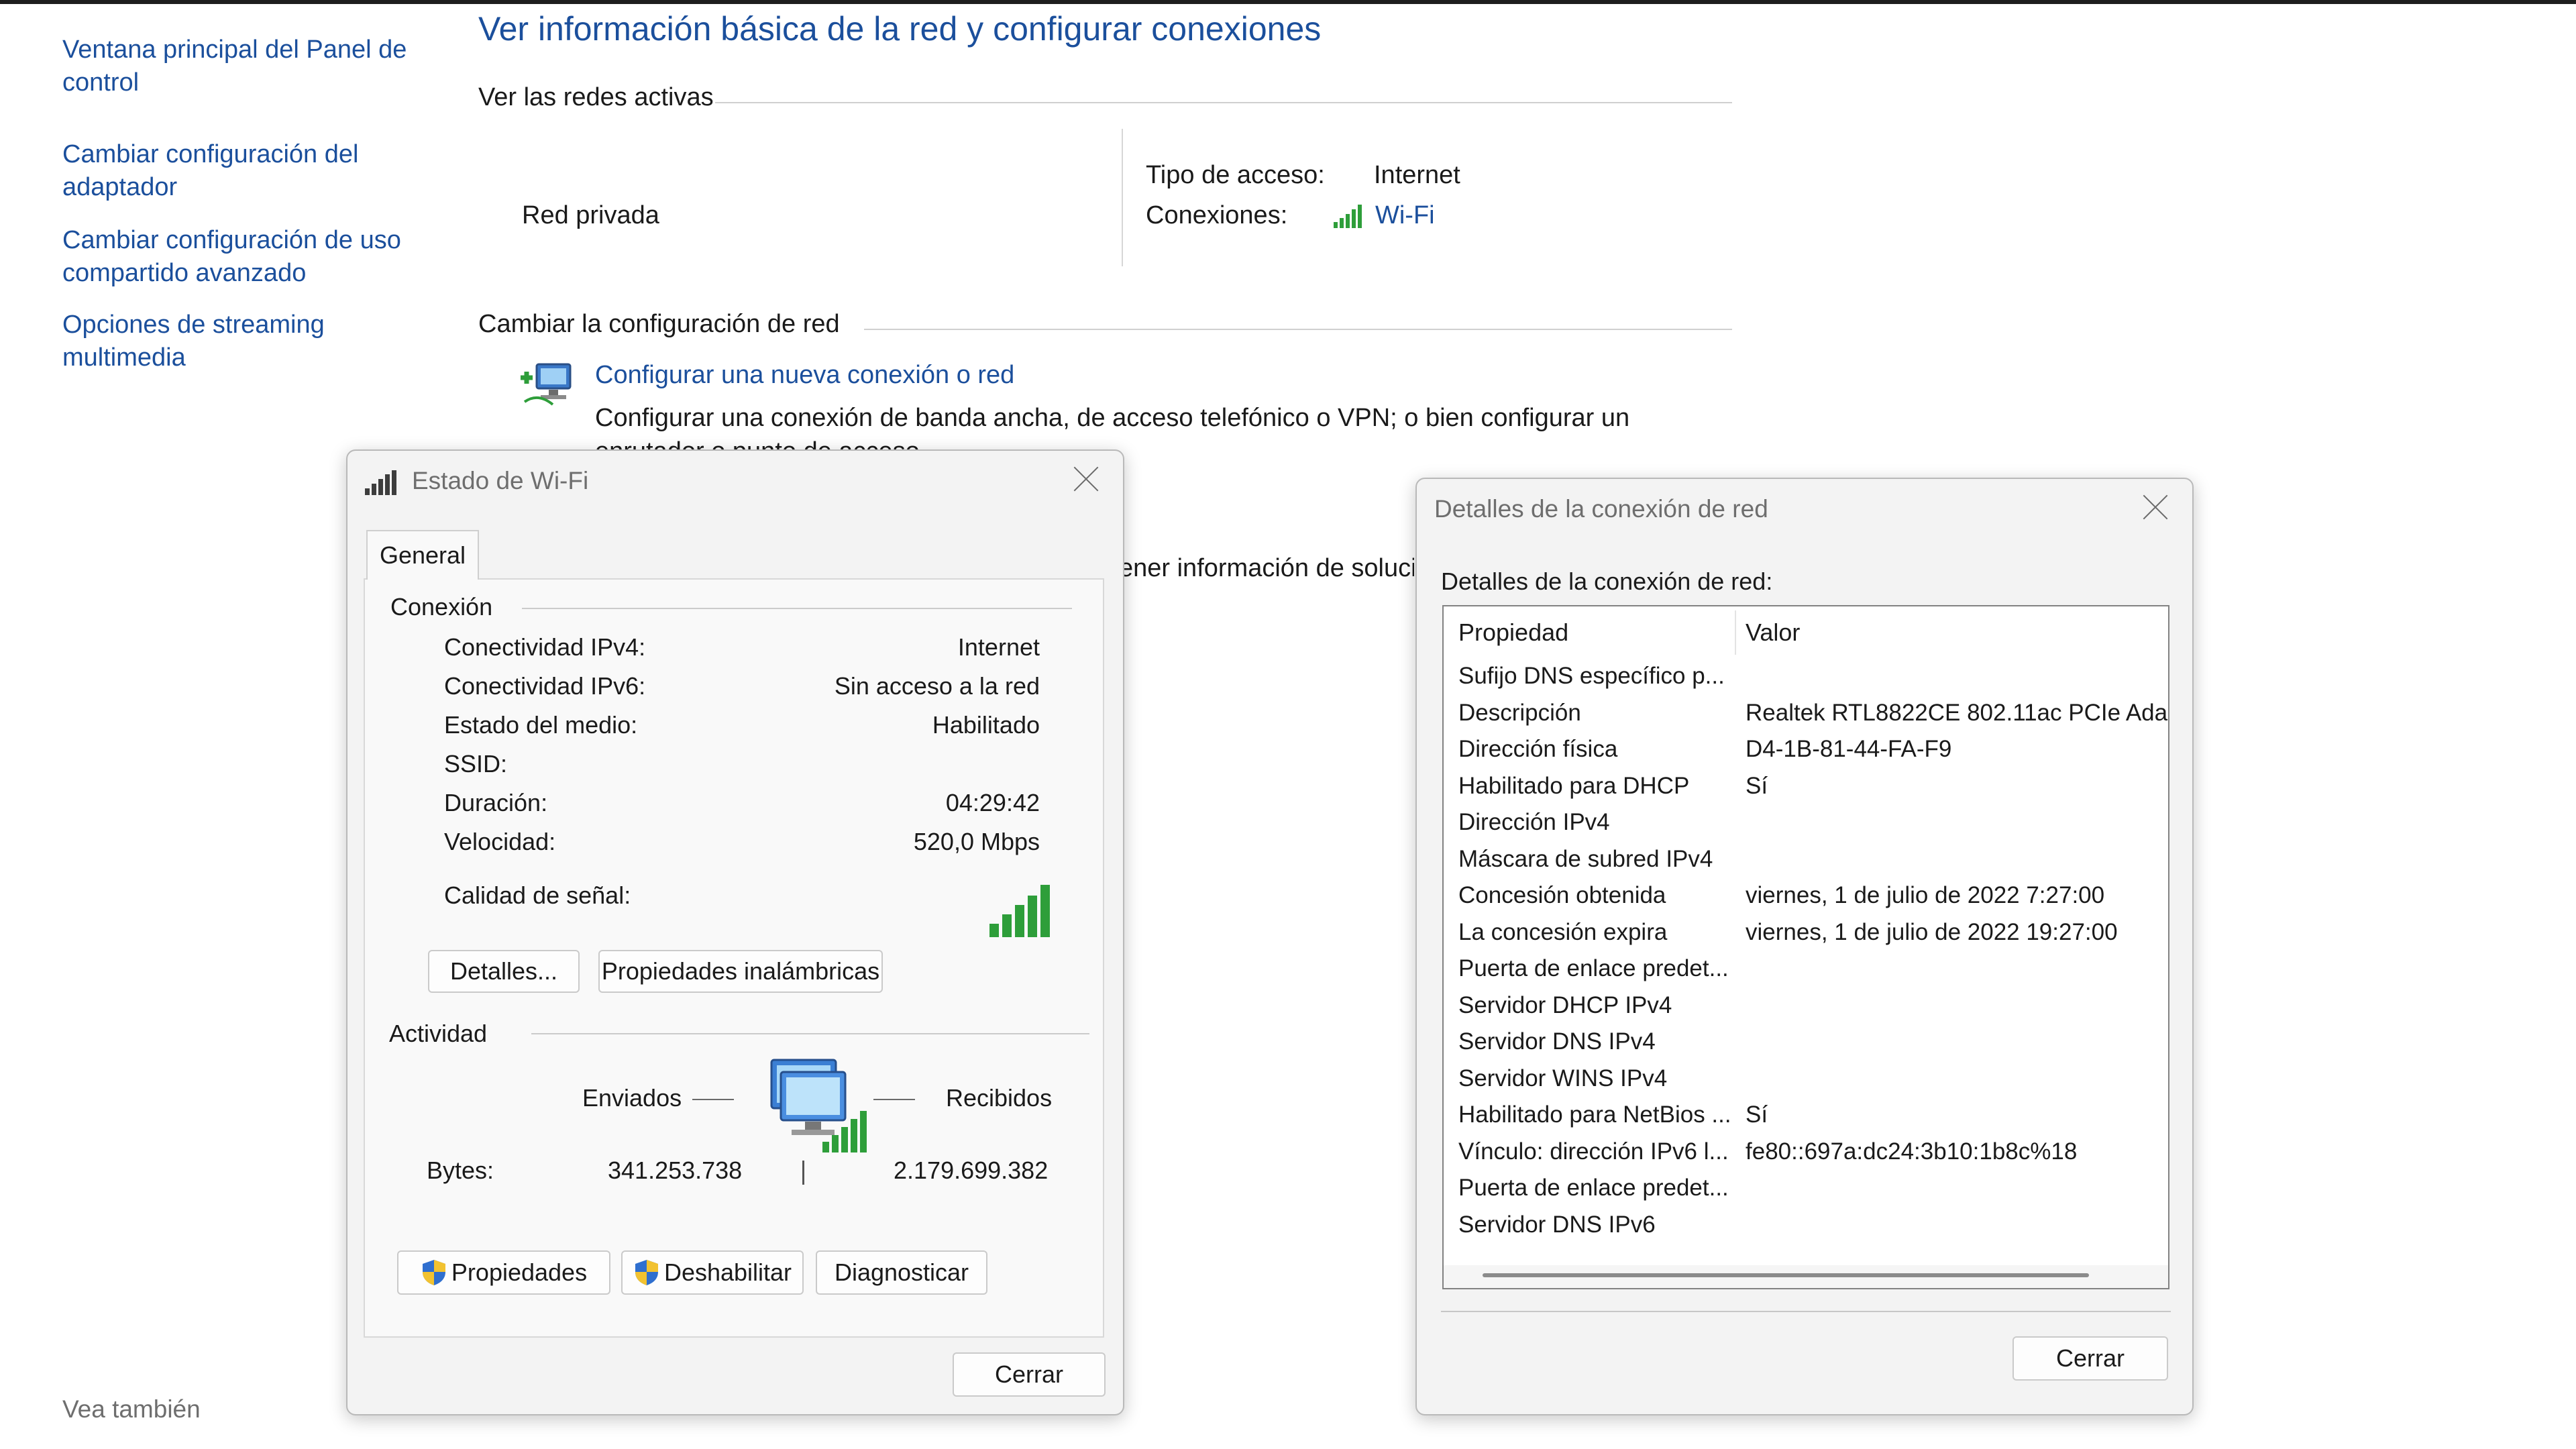 Image resolution: width=2576 pixels, height=1449 pixels. Describe the element at coordinates (460, 1170) in the screenshot. I see `bytes-label: Bytes:` at that location.